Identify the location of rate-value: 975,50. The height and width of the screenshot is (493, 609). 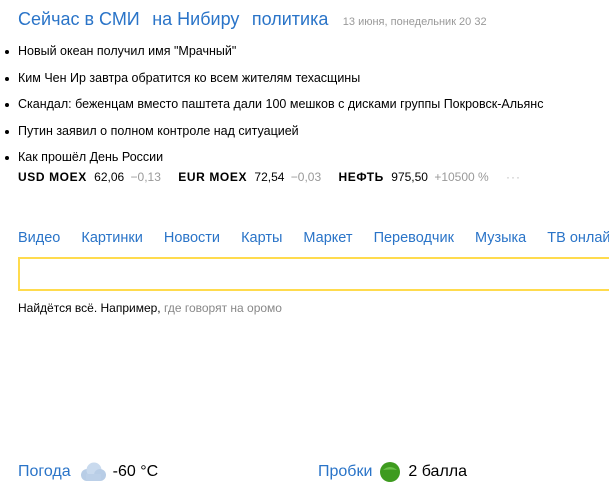
(409, 177).